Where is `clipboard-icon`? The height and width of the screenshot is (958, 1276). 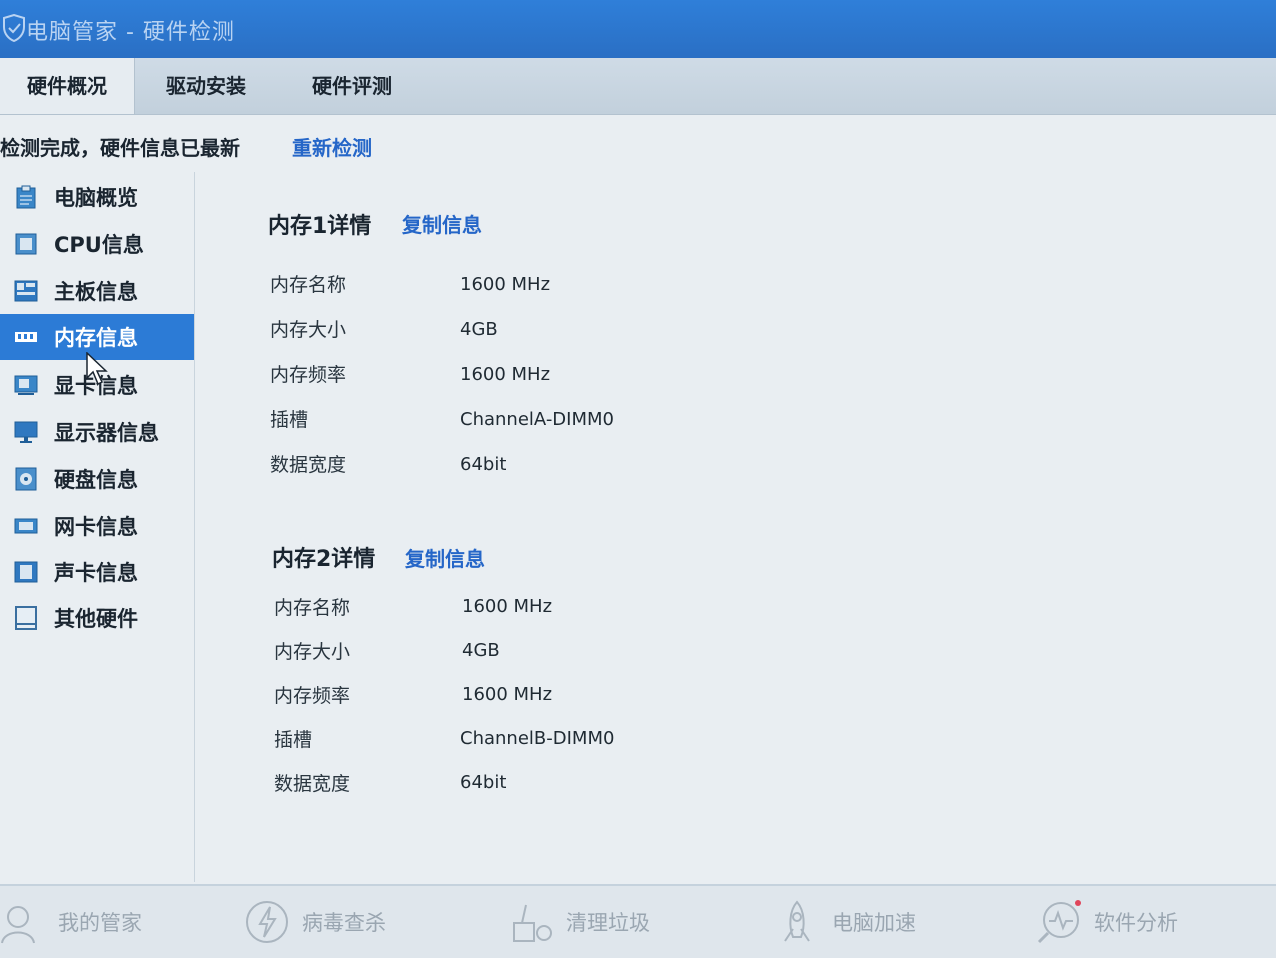
clipboard-icon is located at coordinates (26, 197).